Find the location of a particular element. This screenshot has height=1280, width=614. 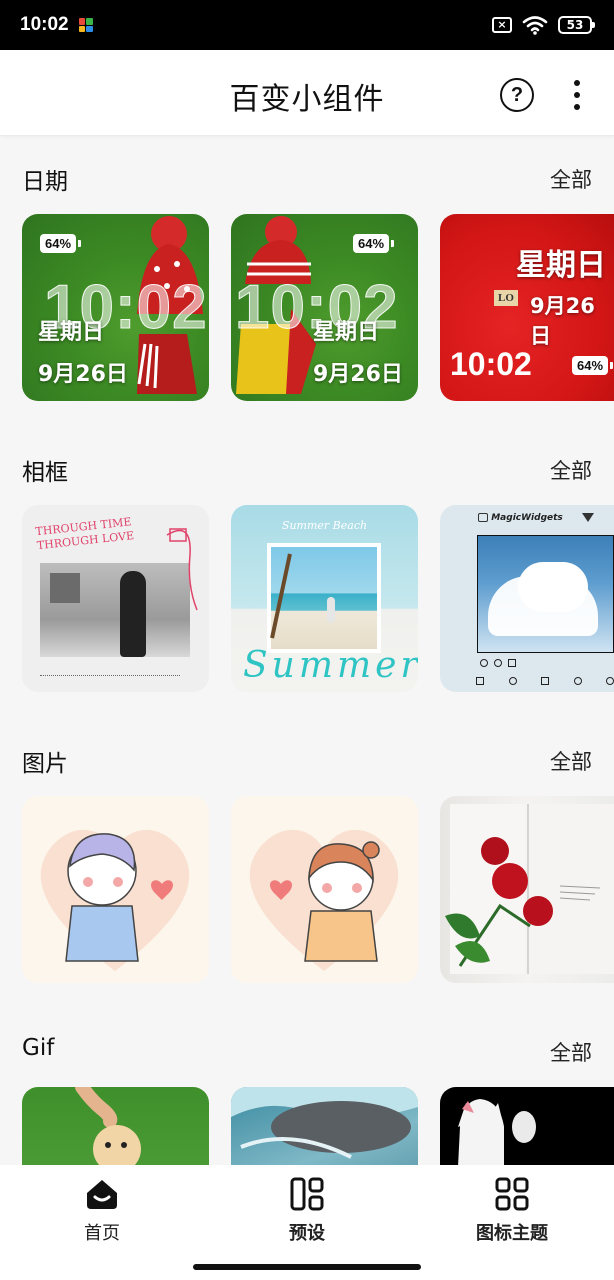

presets-icon is located at coordinates (307, 1194).